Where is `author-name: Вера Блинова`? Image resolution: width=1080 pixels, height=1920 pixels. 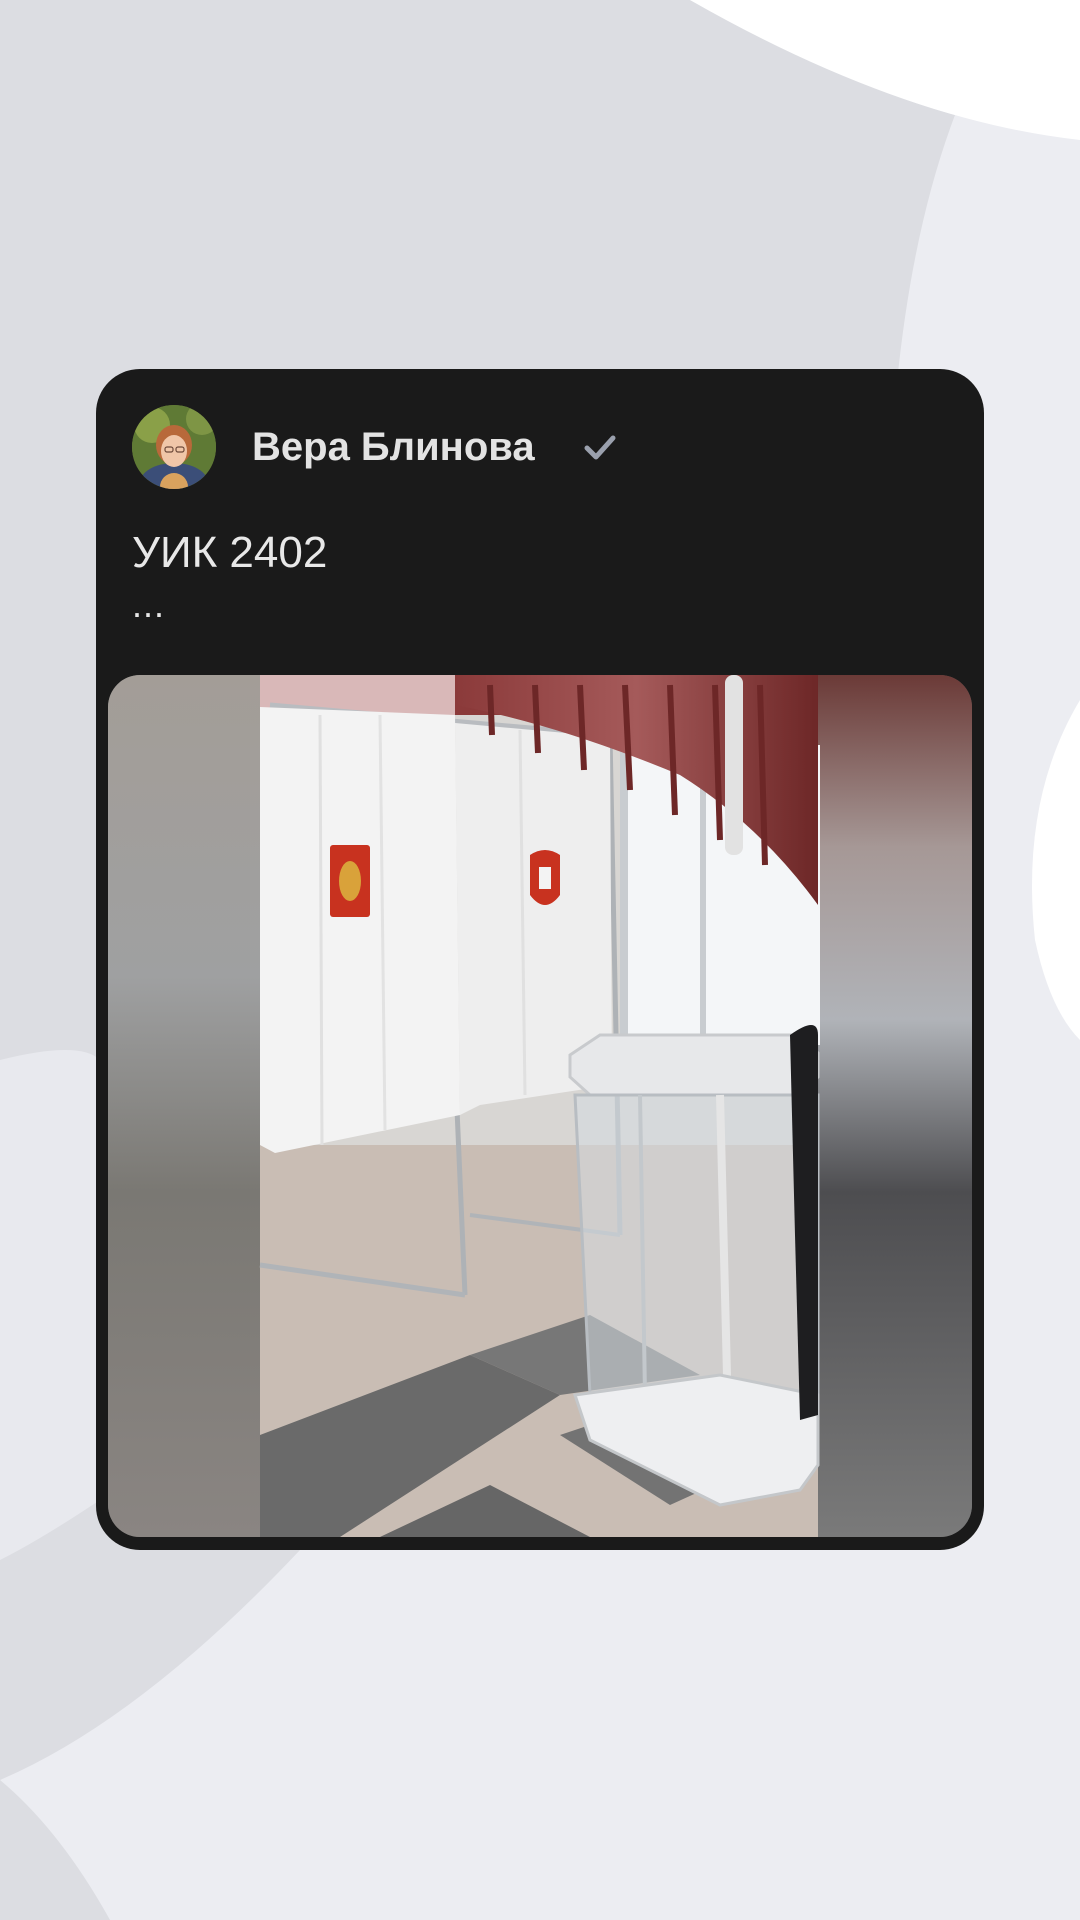 author-name: Вера Блинова is located at coordinates (393, 447).